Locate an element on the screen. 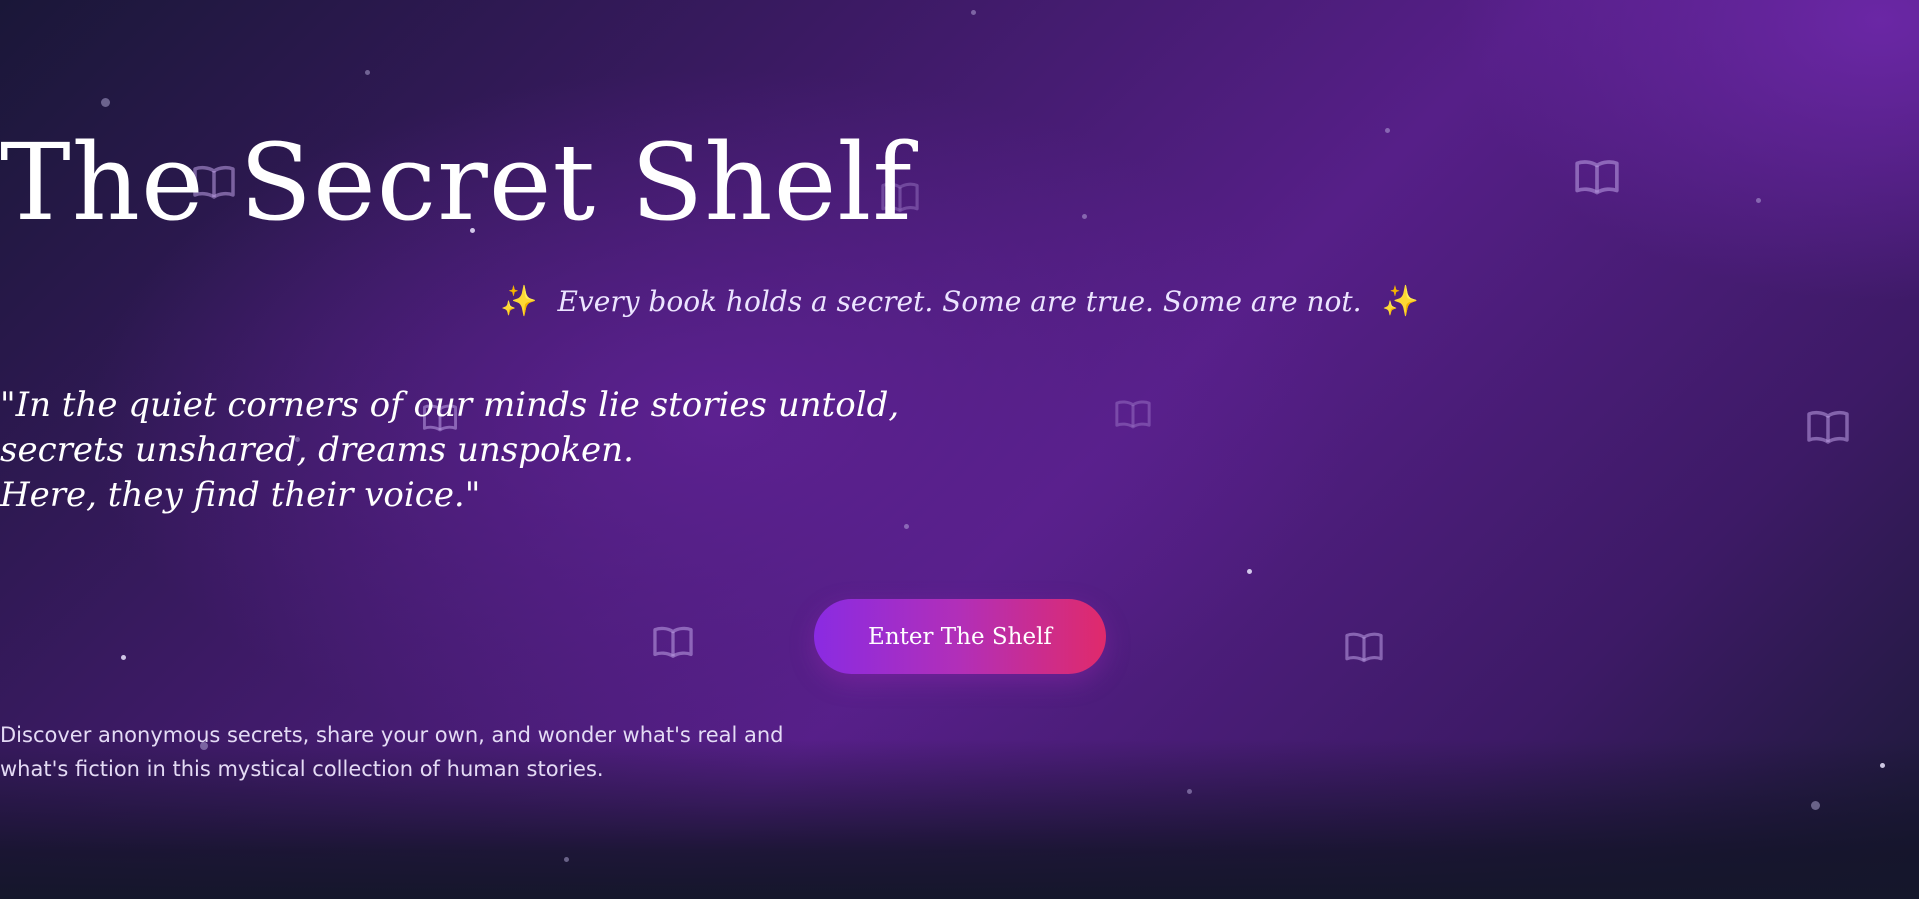 The image size is (1919, 899). page-title: The Secret Shelf is located at coordinates (456, 182).